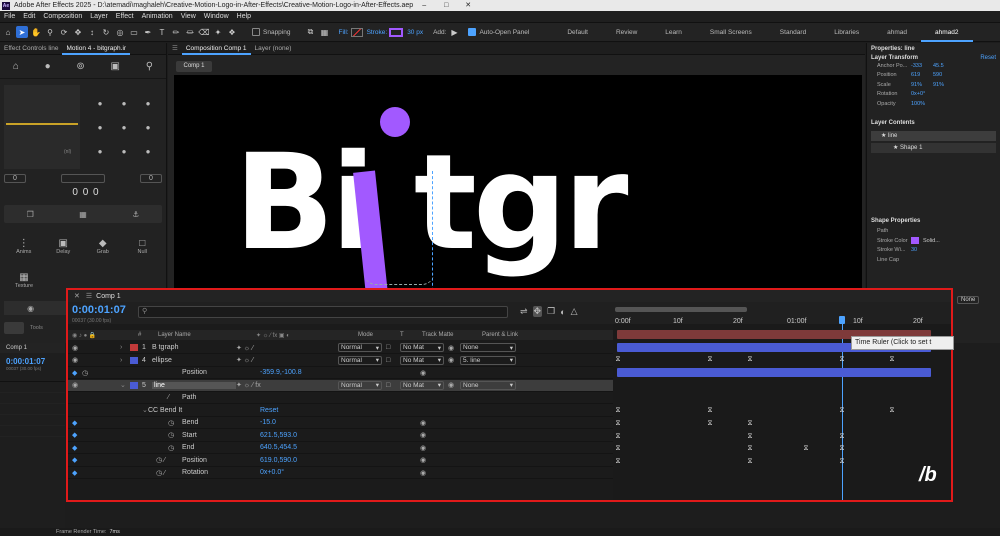 Image resolution: width=1000 pixels, height=536 pixels. I want to click on frame-blending-icon: ◐, so click(562, 312).